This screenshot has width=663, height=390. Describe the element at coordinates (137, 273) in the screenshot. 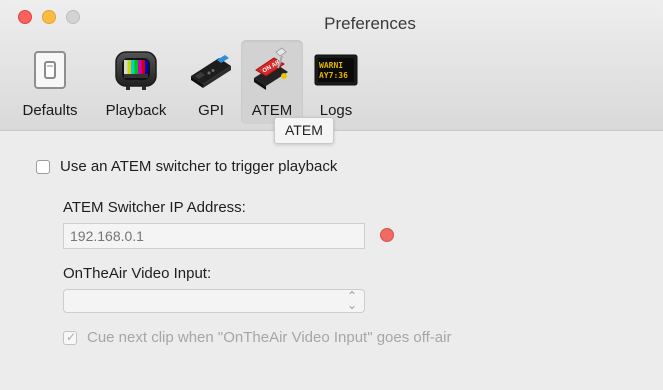

I see `video-input-label: OnTheAir Video Input:` at that location.